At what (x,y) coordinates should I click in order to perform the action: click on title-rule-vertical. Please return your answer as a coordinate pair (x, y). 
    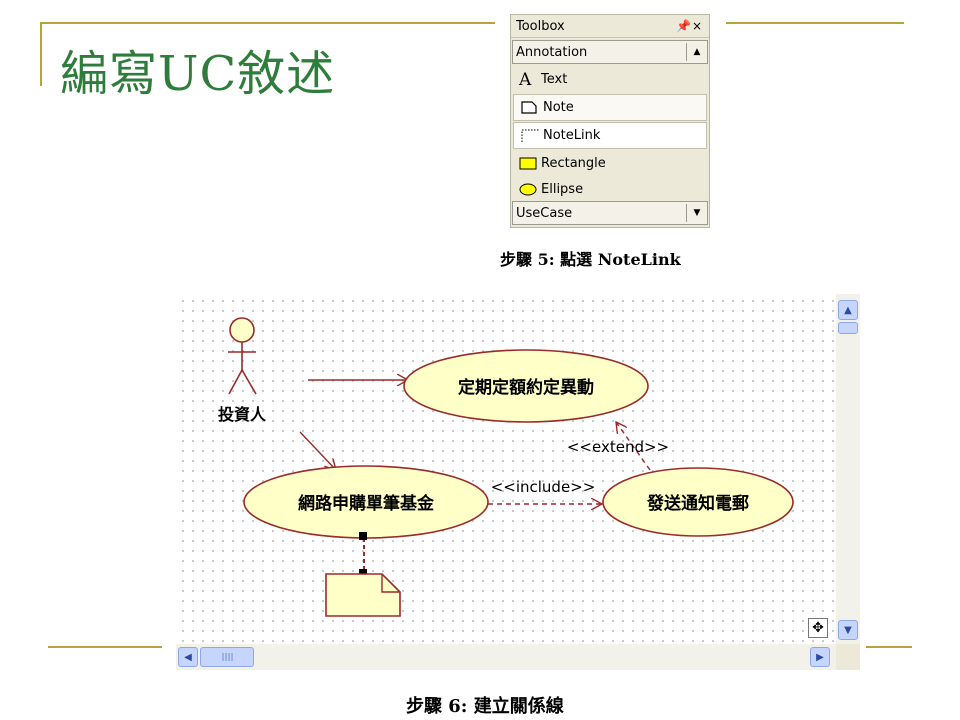
    Looking at the image, I should click on (41, 54).